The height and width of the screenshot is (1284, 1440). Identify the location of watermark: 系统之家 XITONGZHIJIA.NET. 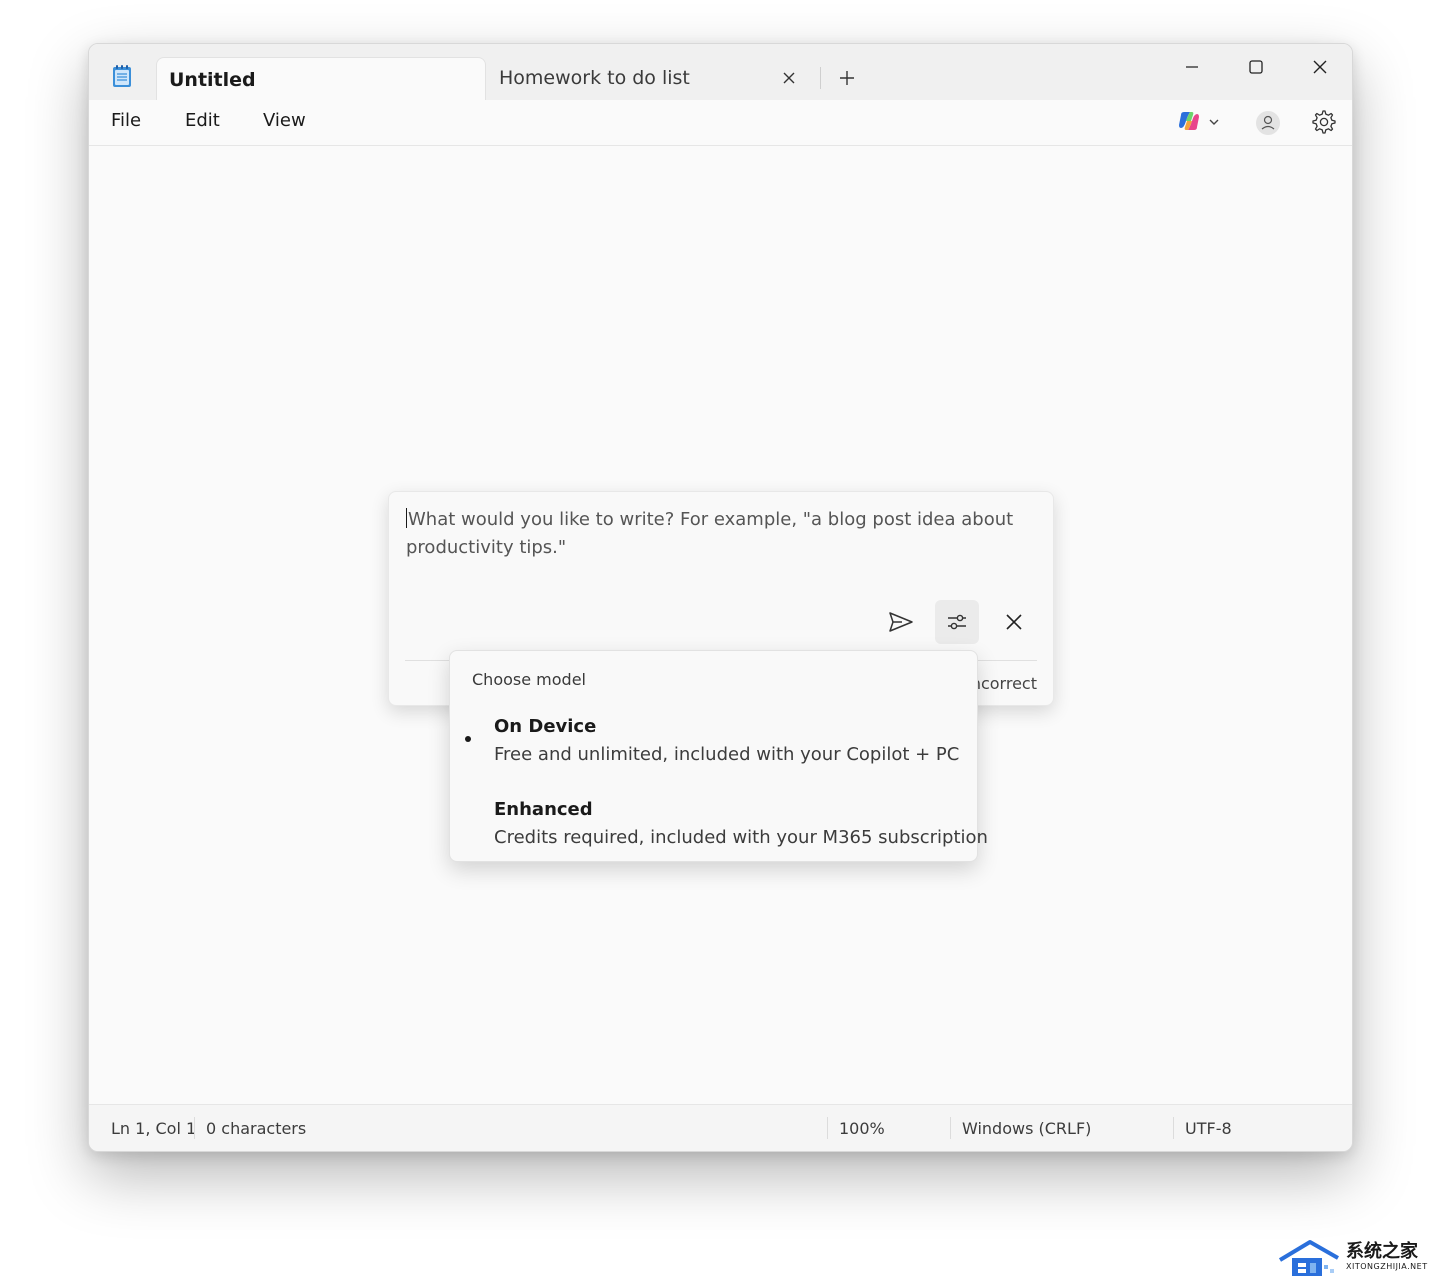
(1353, 1258).